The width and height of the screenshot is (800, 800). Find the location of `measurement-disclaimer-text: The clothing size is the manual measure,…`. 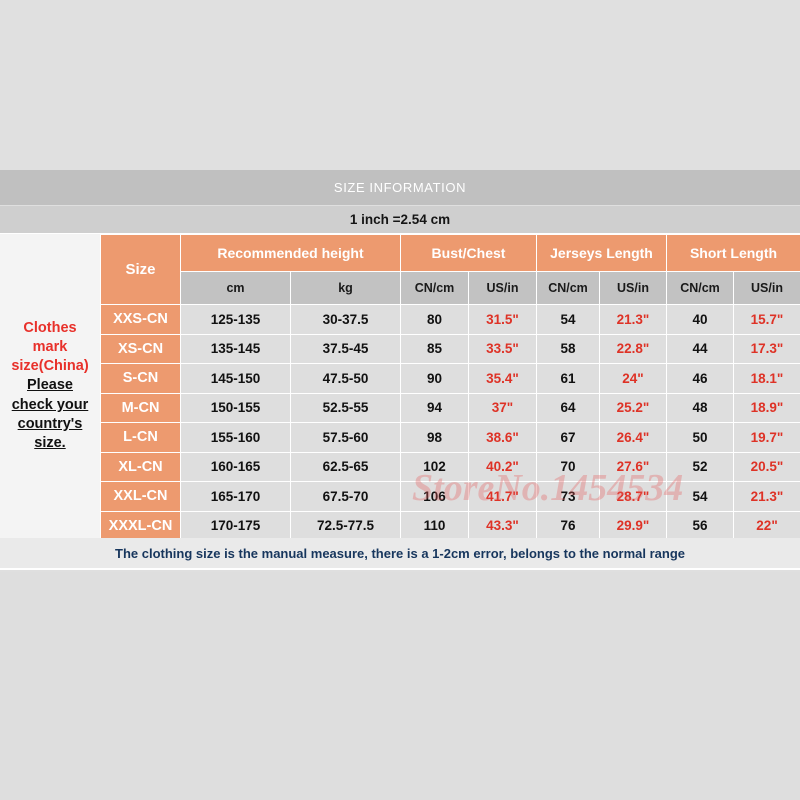

measurement-disclaimer-text: The clothing size is the manual measure,… is located at coordinates (400, 553).